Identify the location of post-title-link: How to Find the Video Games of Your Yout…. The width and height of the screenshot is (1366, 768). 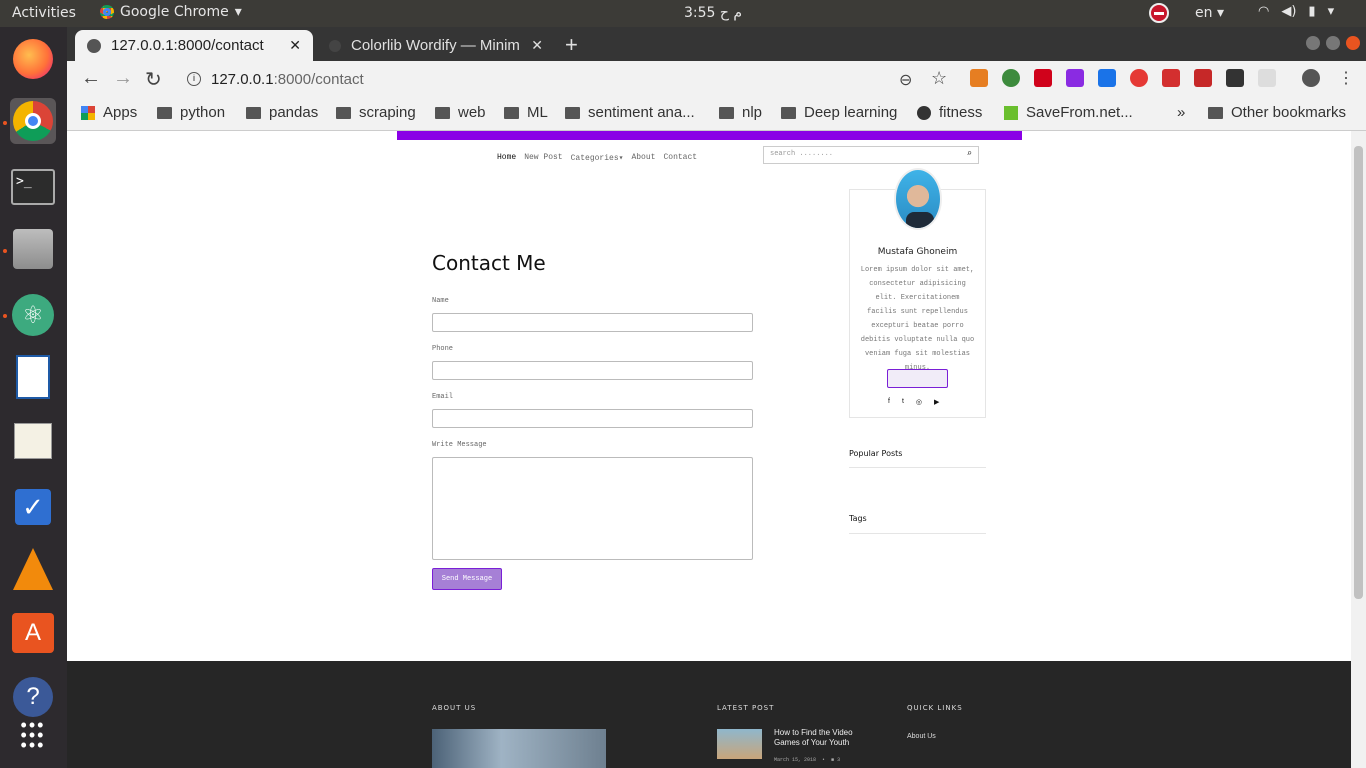
(824, 738).